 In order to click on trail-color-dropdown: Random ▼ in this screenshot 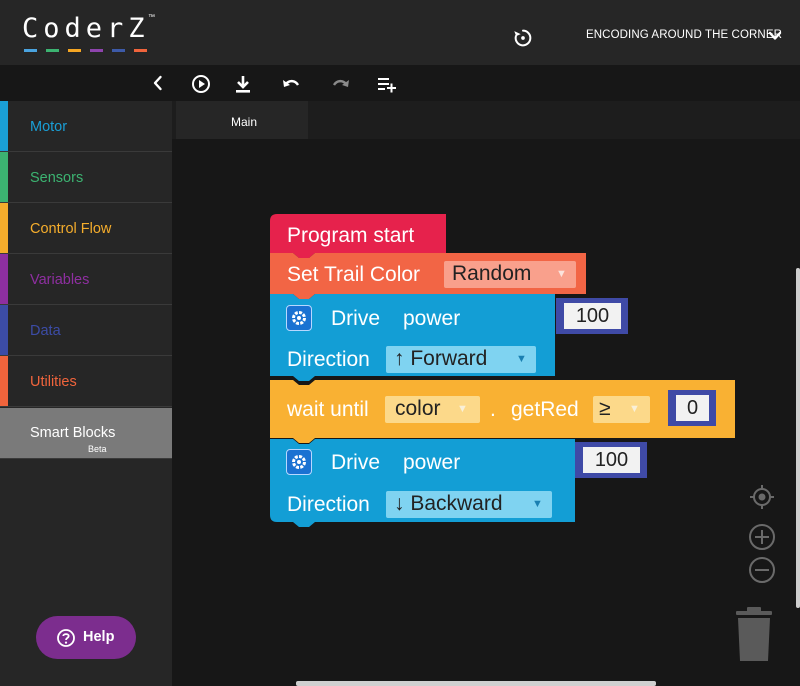, I will do `click(510, 274)`.